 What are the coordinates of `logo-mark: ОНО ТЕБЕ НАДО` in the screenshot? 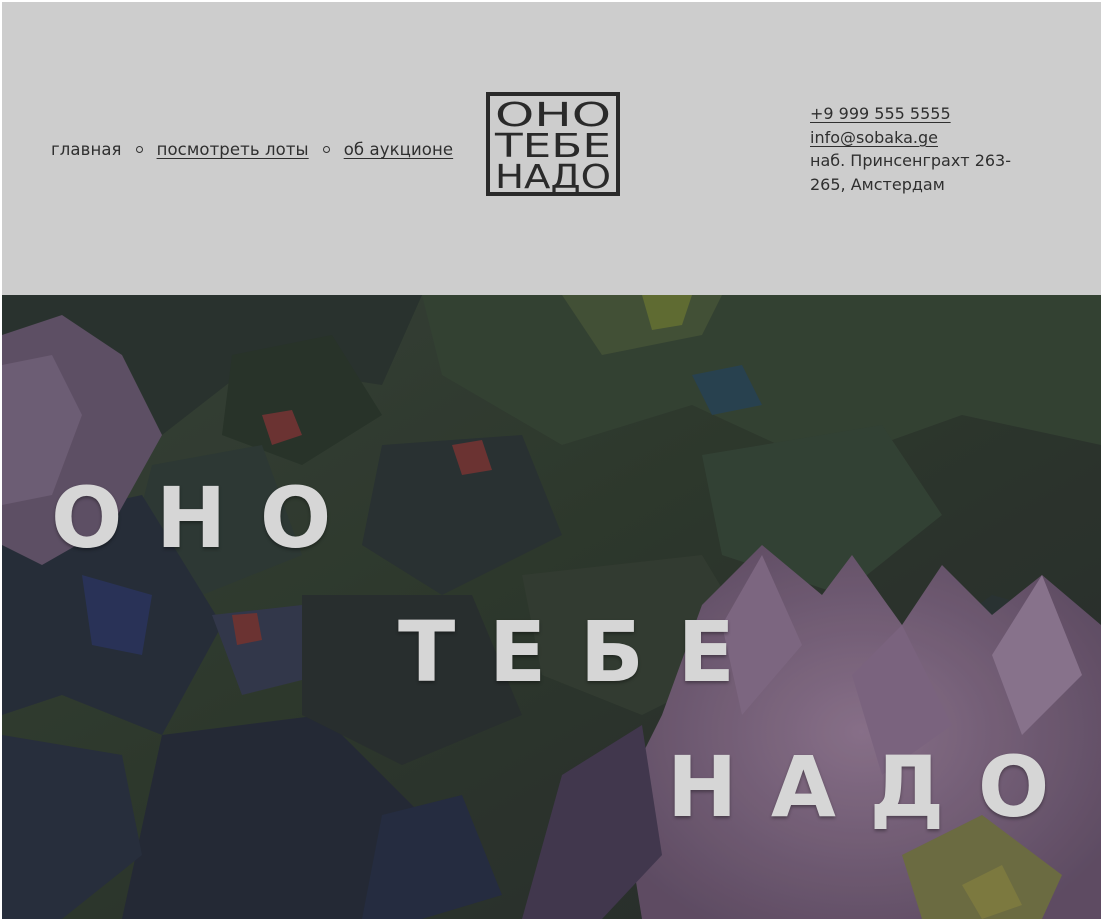 It's located at (553, 145).